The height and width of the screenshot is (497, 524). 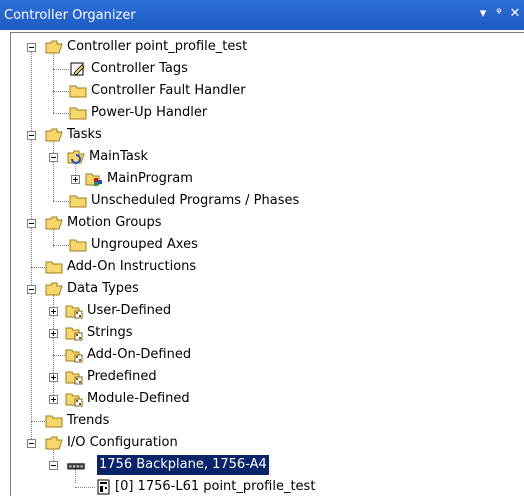 What do you see at coordinates (93, 179) in the screenshot?
I see `program-folder-icon` at bounding box center [93, 179].